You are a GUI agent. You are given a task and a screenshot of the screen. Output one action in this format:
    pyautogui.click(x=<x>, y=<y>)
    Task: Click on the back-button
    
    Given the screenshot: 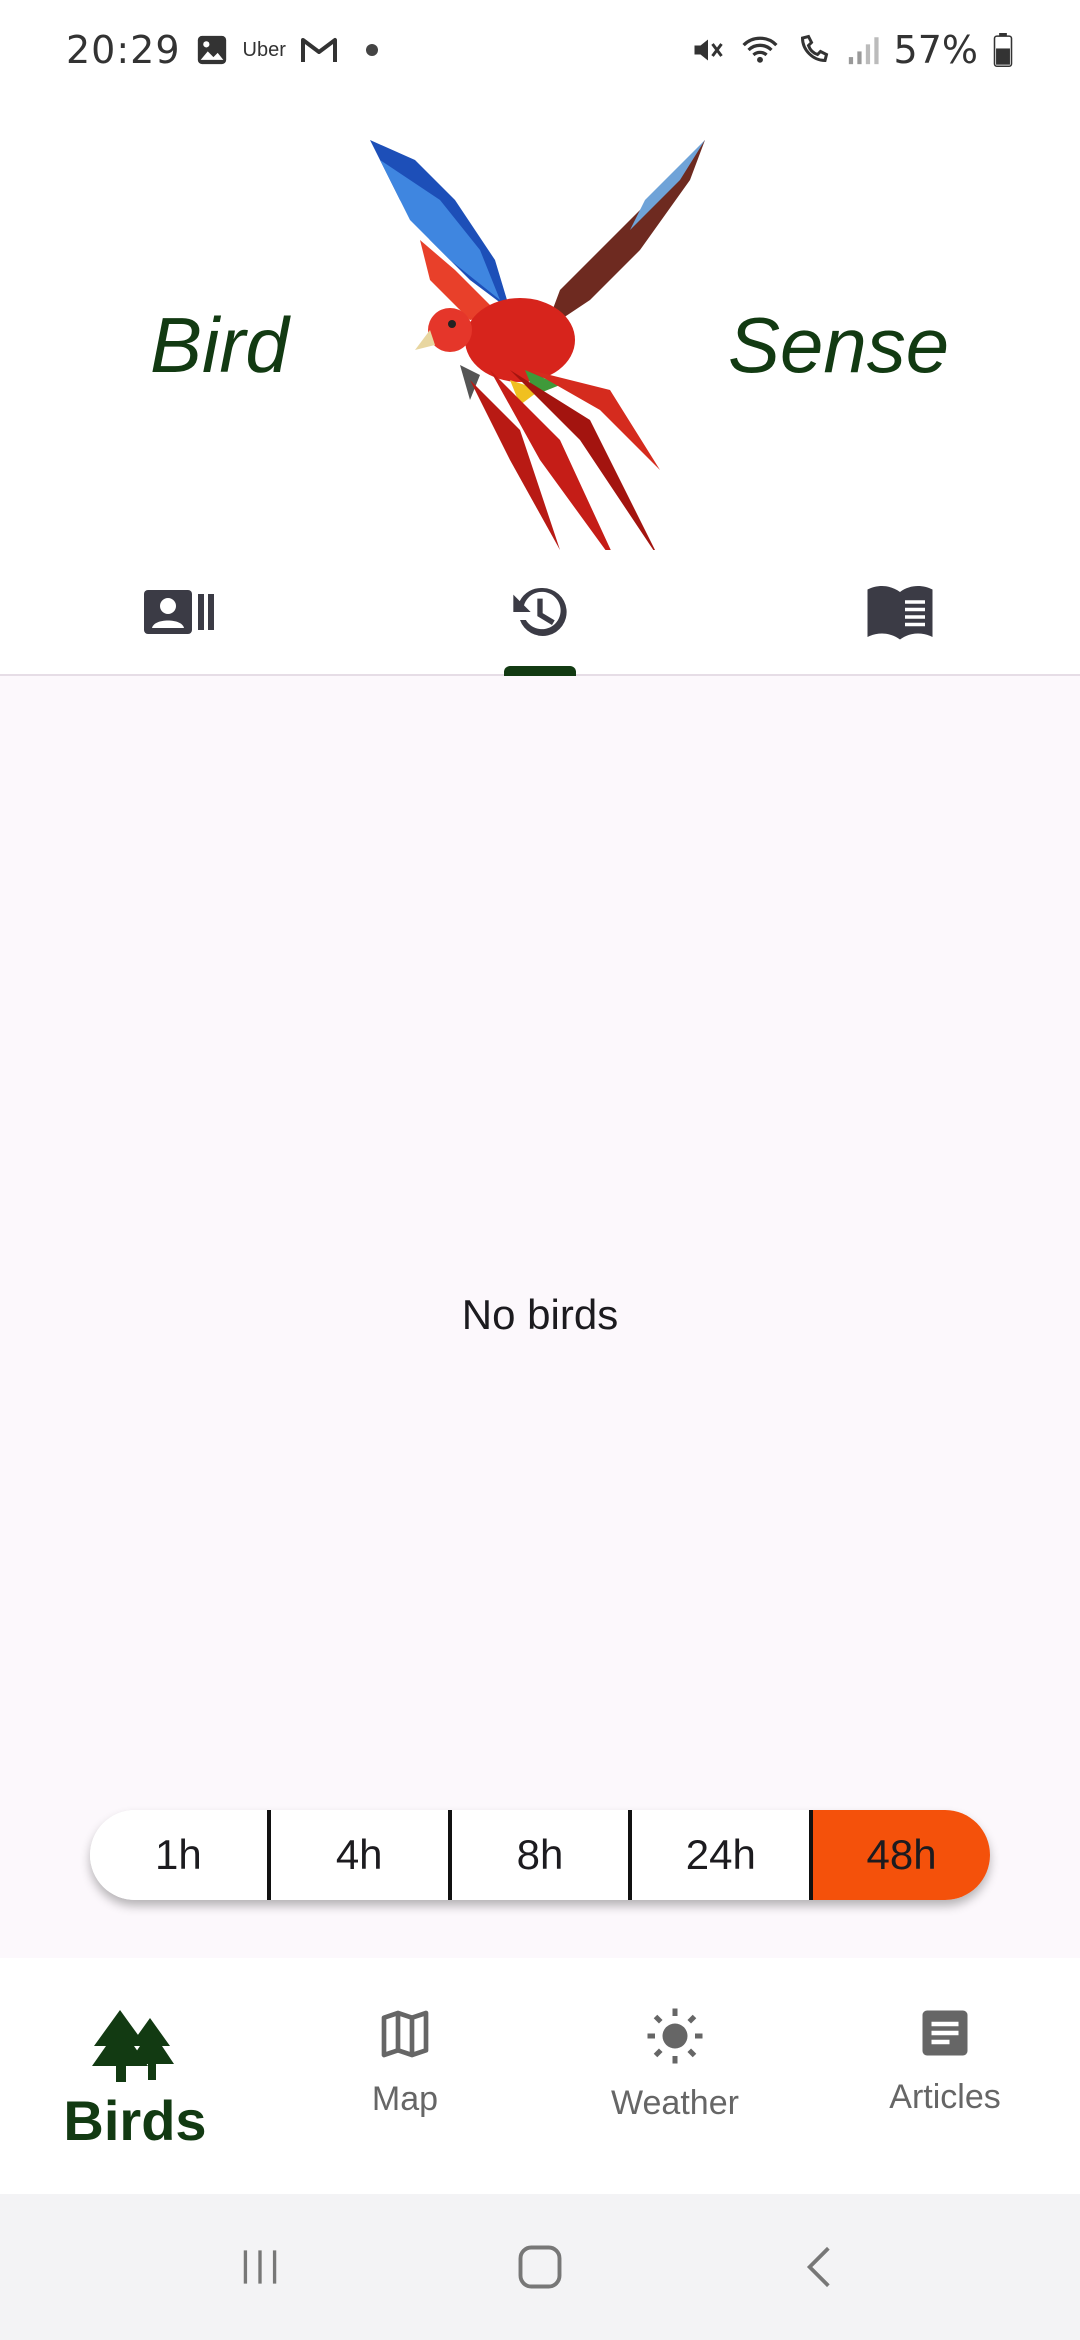 What is the action you would take?
    pyautogui.click(x=820, y=2267)
    